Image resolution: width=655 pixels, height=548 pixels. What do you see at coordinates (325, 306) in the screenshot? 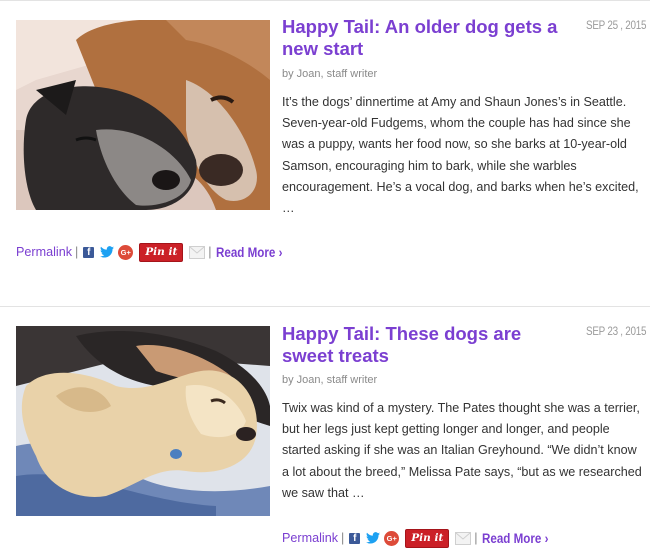
I see `post-divider` at bounding box center [325, 306].